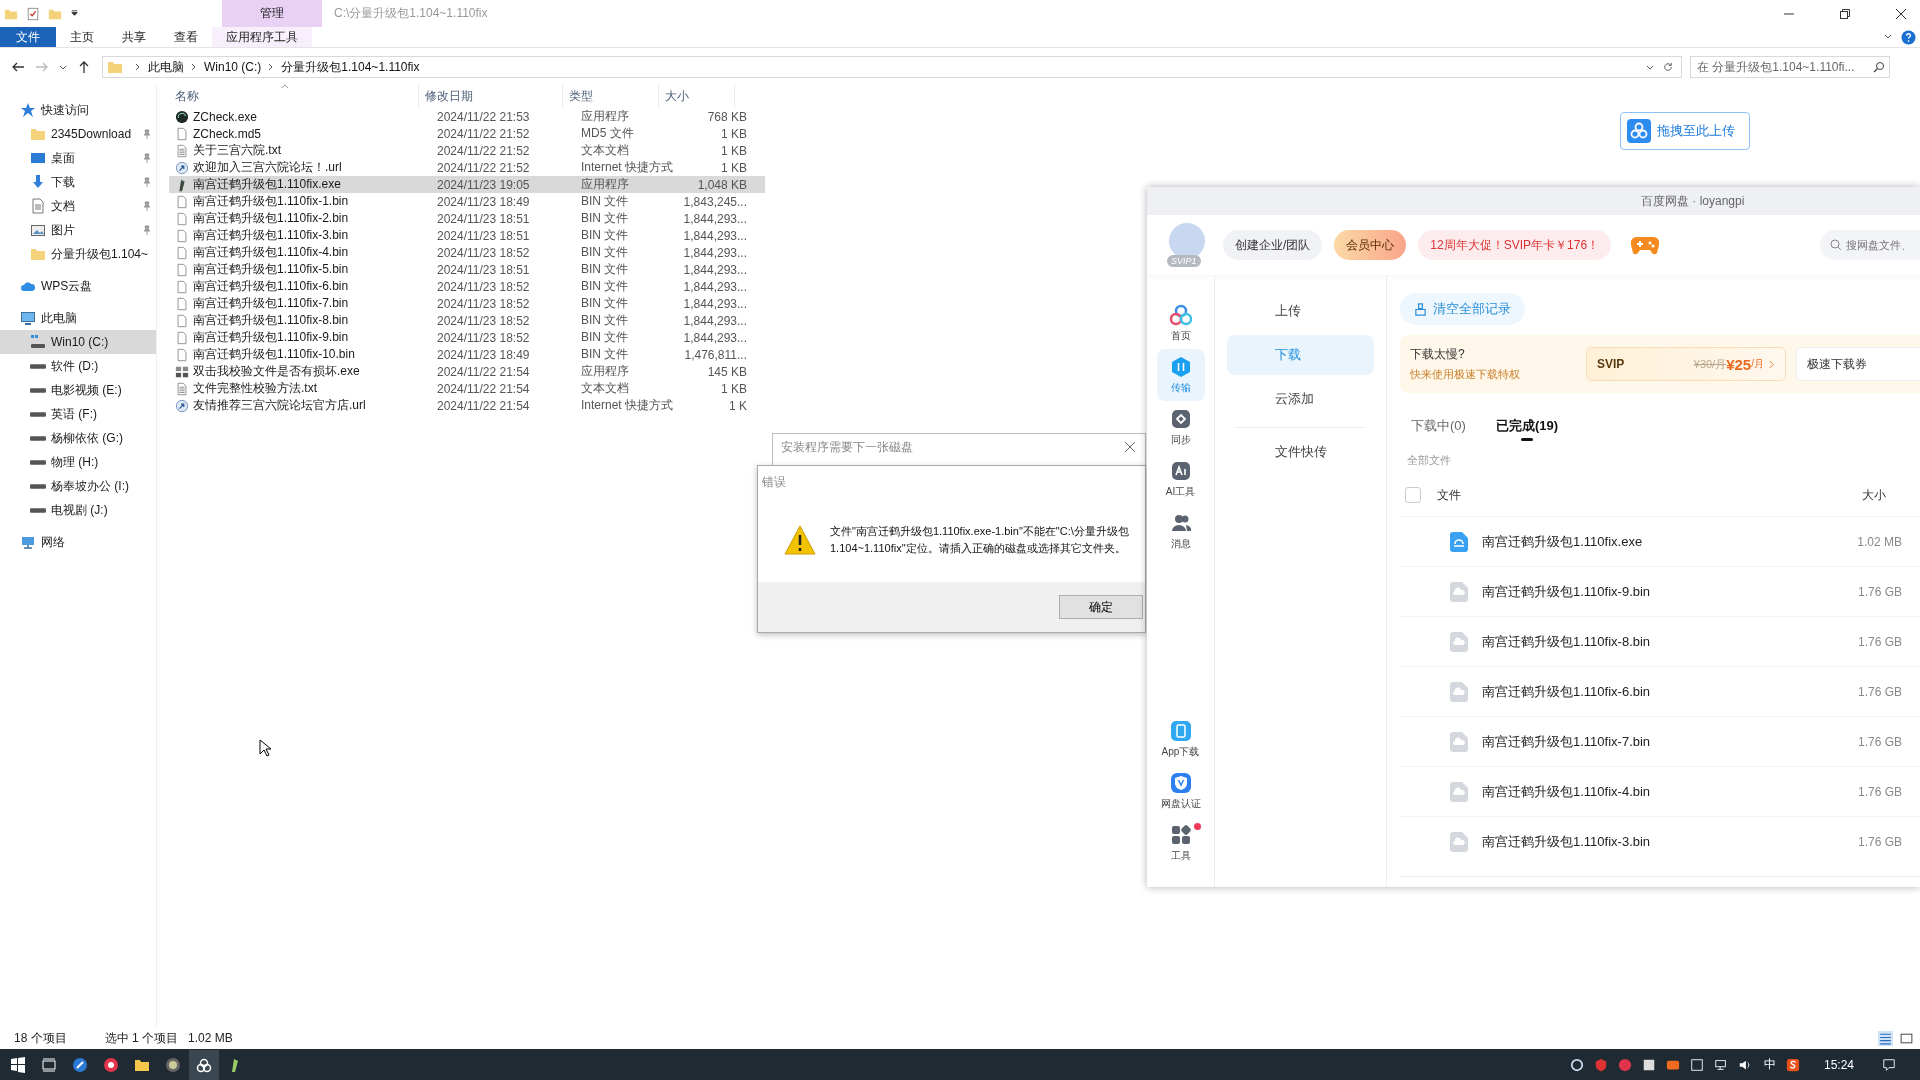  Describe the element at coordinates (18, 67) in the screenshot. I see `back-arrow-icon` at that location.